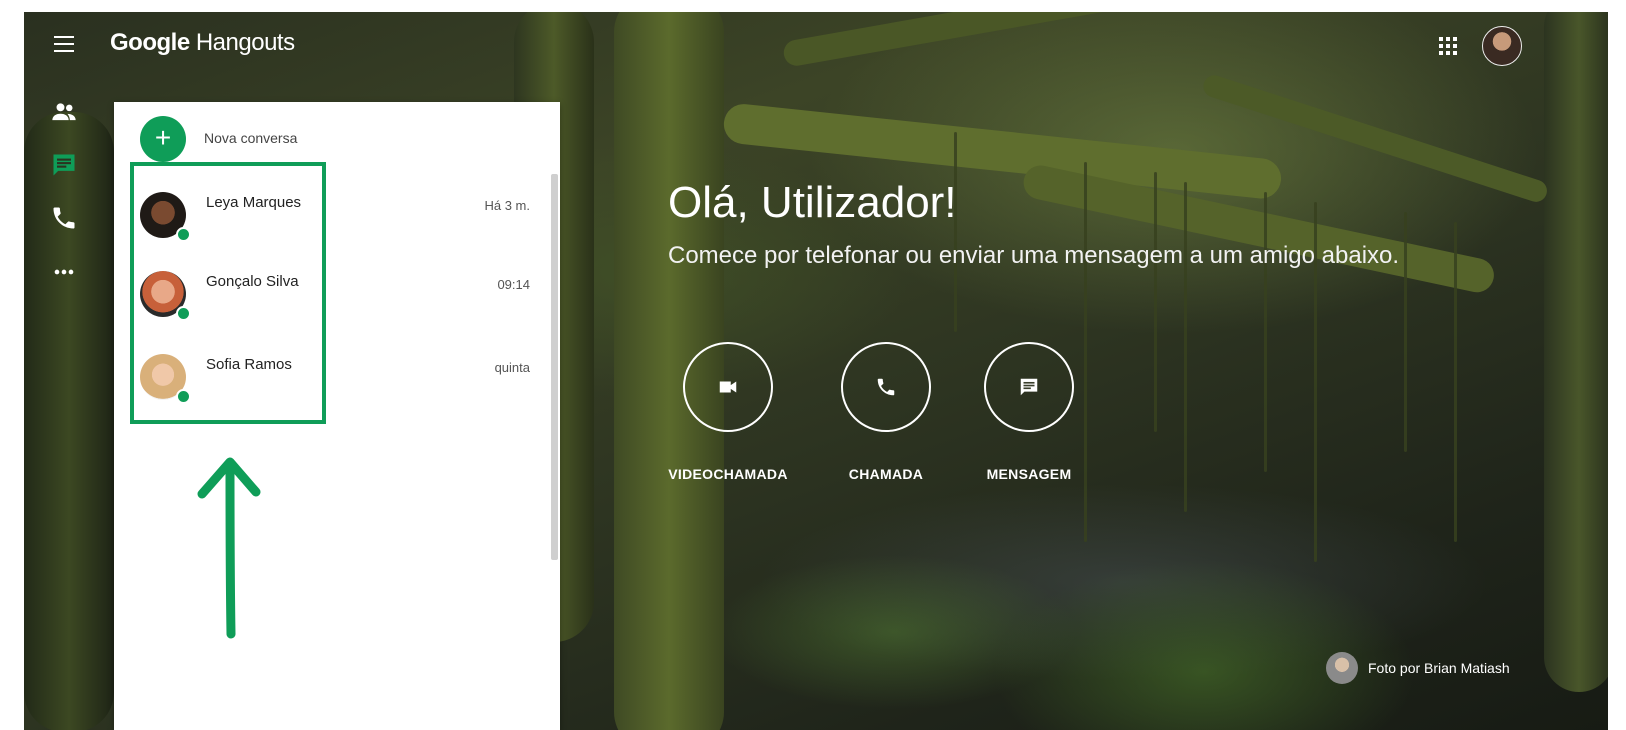 The width and height of the screenshot is (1626, 730). I want to click on video-call-button, so click(728, 387).